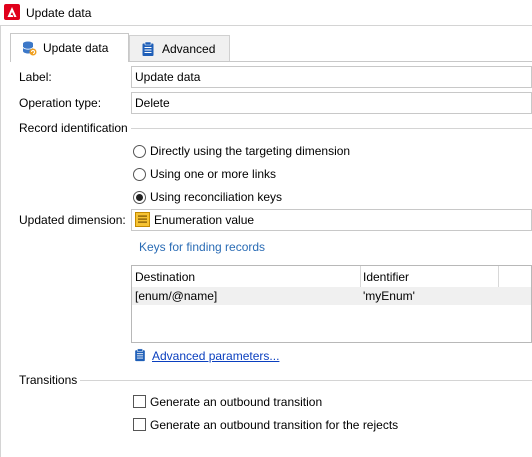 The width and height of the screenshot is (532, 457). Describe the element at coordinates (139, 151) in the screenshot. I see `radio-targeting-dimension` at that location.